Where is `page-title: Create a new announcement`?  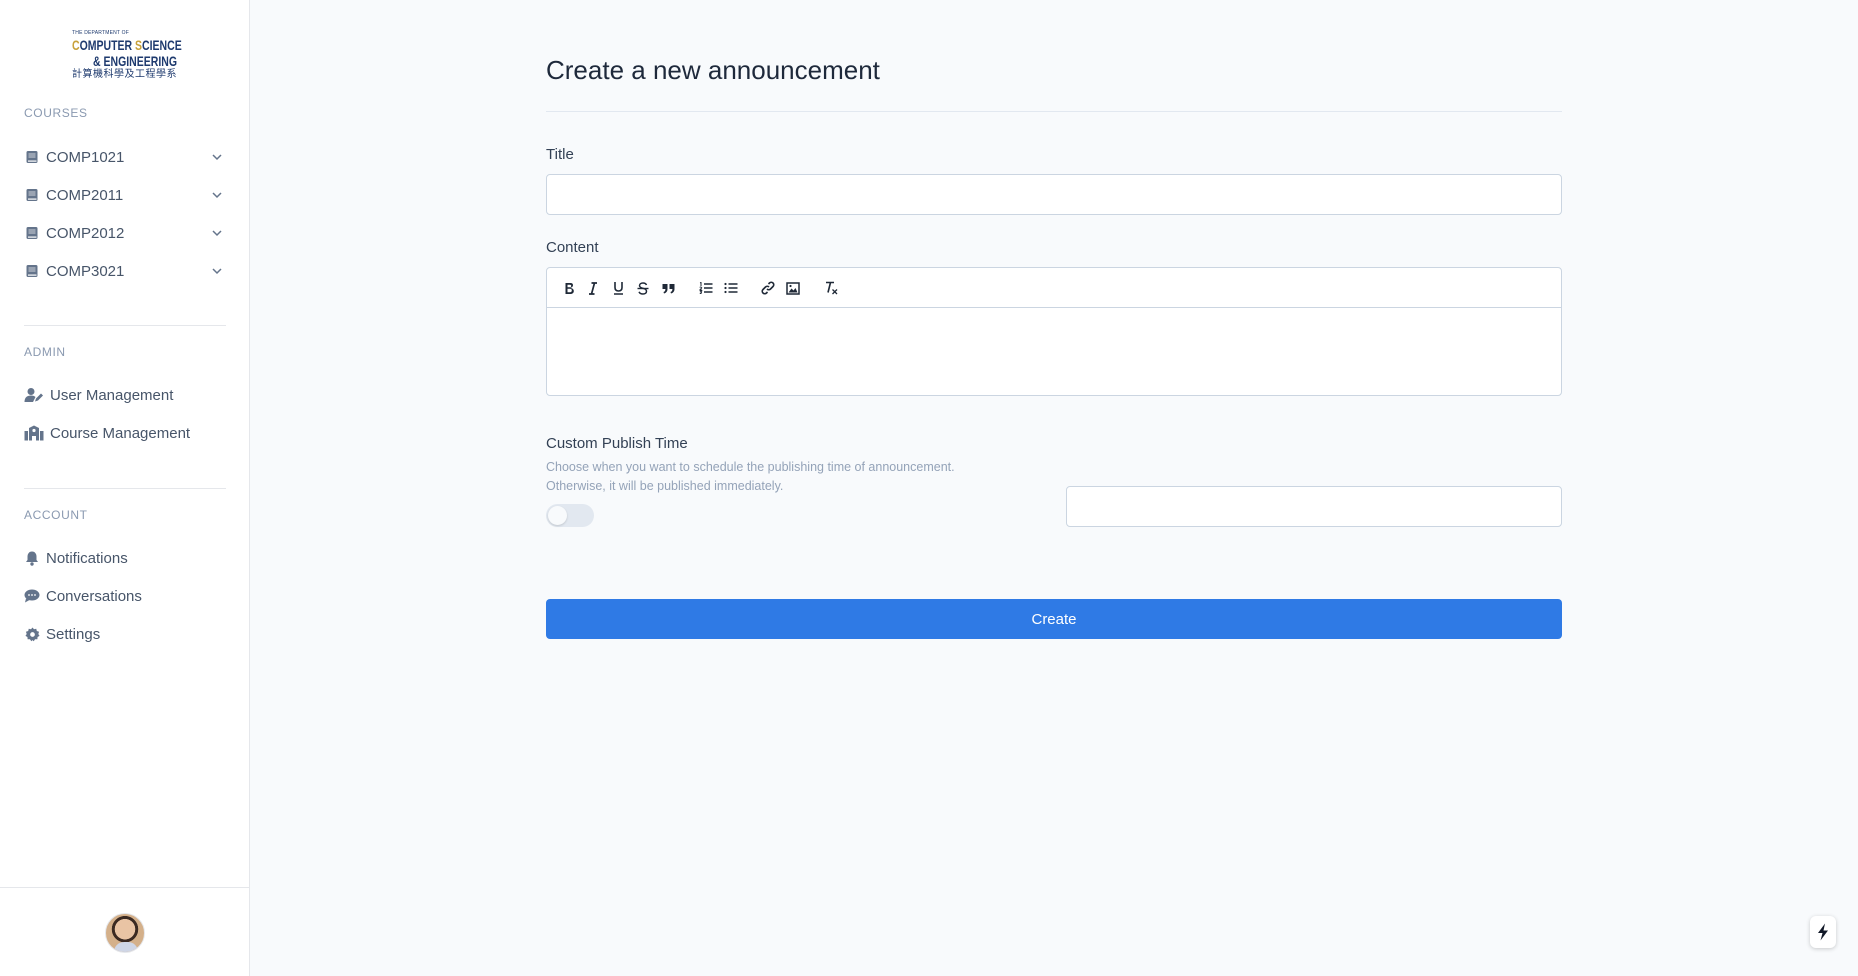 page-title: Create a new announcement is located at coordinates (713, 70).